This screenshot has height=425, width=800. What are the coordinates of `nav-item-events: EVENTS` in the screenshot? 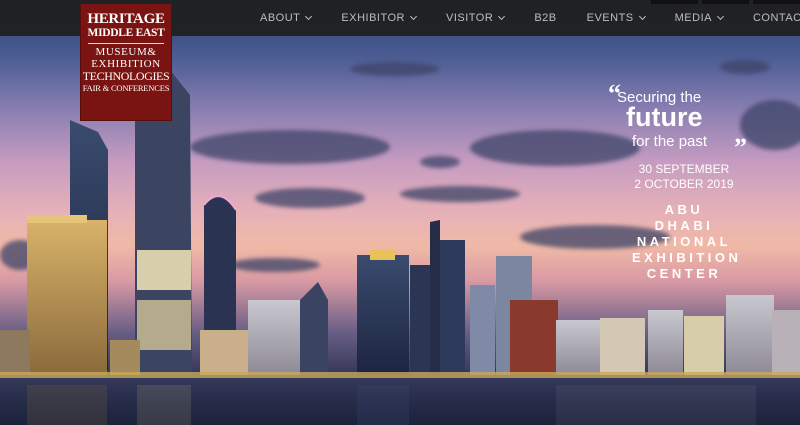 It's located at (616, 18).